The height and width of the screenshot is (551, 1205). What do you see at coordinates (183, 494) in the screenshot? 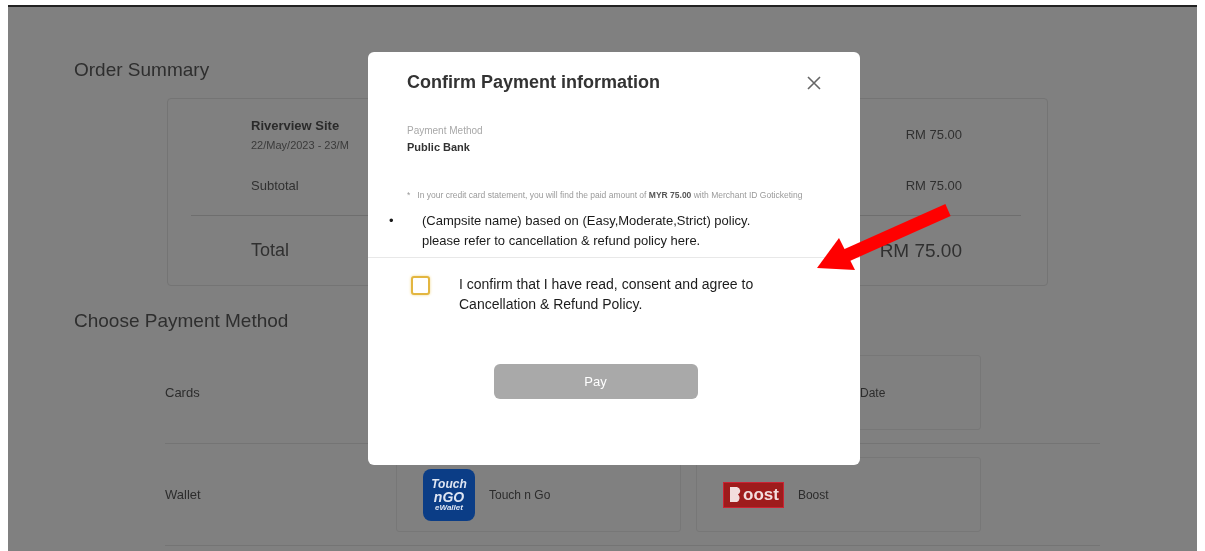
I see `method-group-label: Wallet` at bounding box center [183, 494].